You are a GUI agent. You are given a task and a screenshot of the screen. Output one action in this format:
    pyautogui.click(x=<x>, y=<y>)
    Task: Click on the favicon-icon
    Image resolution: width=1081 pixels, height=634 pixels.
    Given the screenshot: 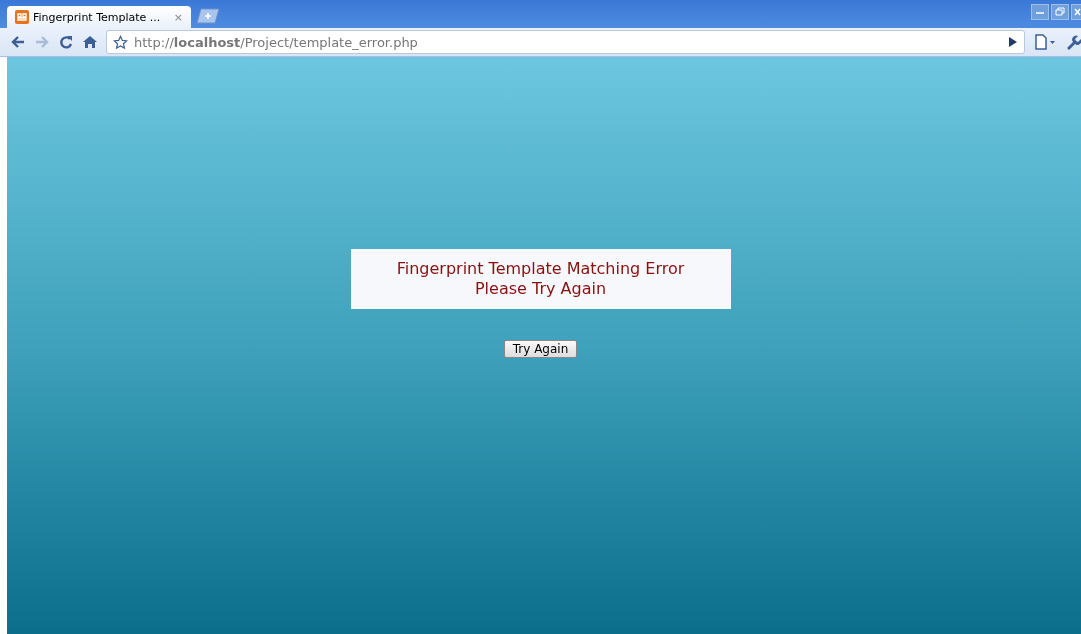 What is the action you would take?
    pyautogui.click(x=22, y=17)
    